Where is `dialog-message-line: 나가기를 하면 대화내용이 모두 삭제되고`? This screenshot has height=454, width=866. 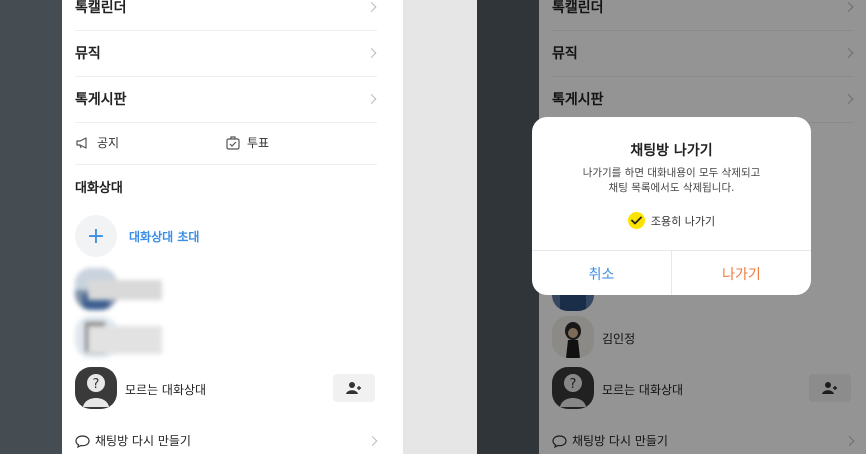
dialog-message-line: 나가기를 하면 대화내용이 모두 삭제되고 is located at coordinates (671, 173).